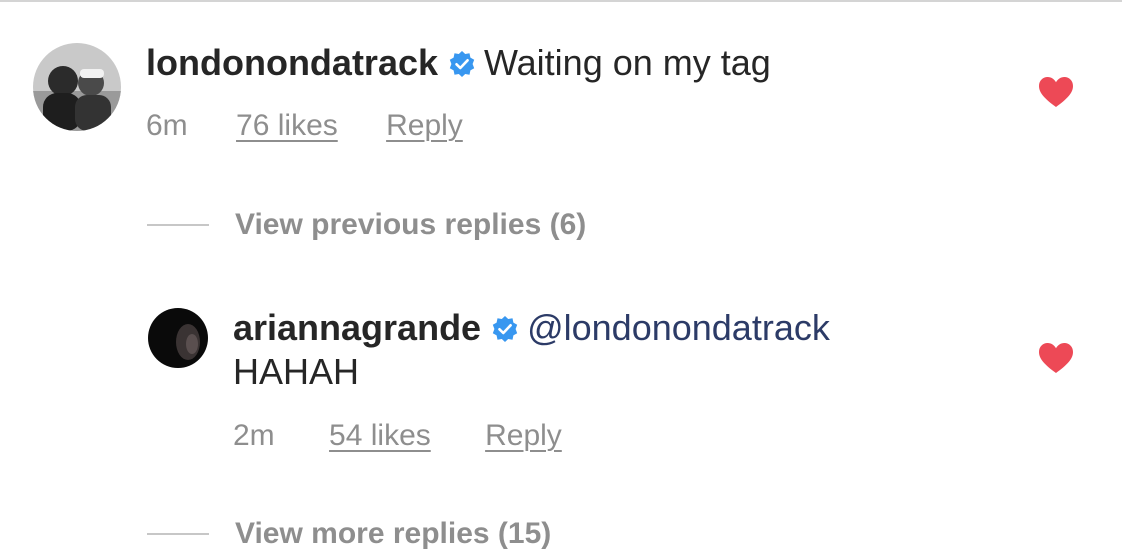 Image resolution: width=1122 pixels, height=558 pixels. What do you see at coordinates (287, 126) in the screenshot?
I see `comment-likes-link: 76 likes` at bounding box center [287, 126].